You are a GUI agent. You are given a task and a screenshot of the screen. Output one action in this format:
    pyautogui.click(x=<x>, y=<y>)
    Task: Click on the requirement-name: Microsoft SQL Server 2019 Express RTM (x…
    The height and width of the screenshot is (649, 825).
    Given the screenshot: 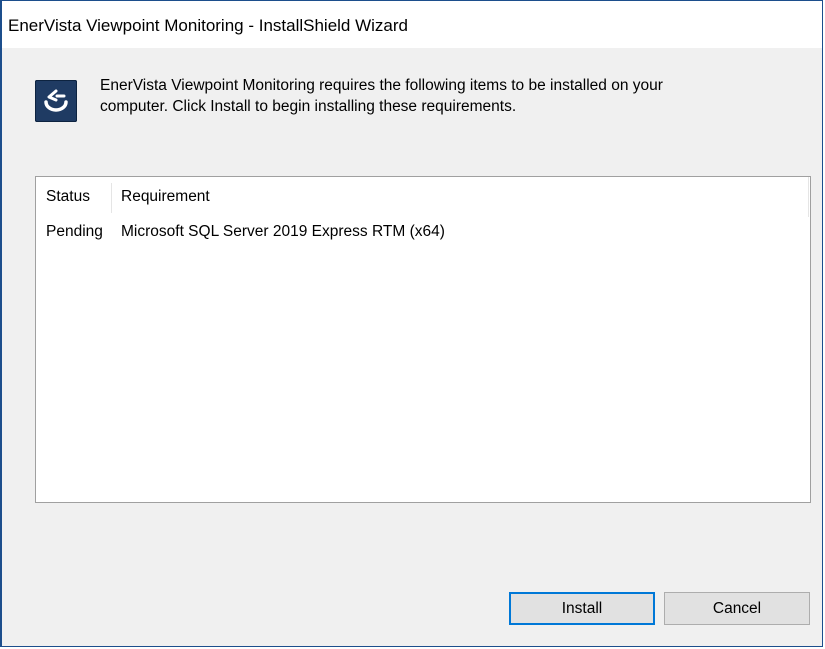 What is the action you would take?
    pyautogui.click(x=283, y=231)
    